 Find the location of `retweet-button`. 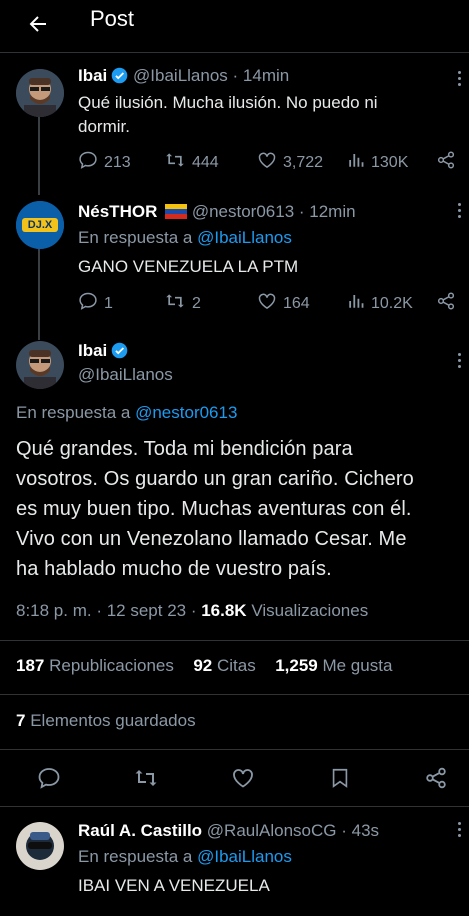

retweet-button is located at coordinates (146, 780).